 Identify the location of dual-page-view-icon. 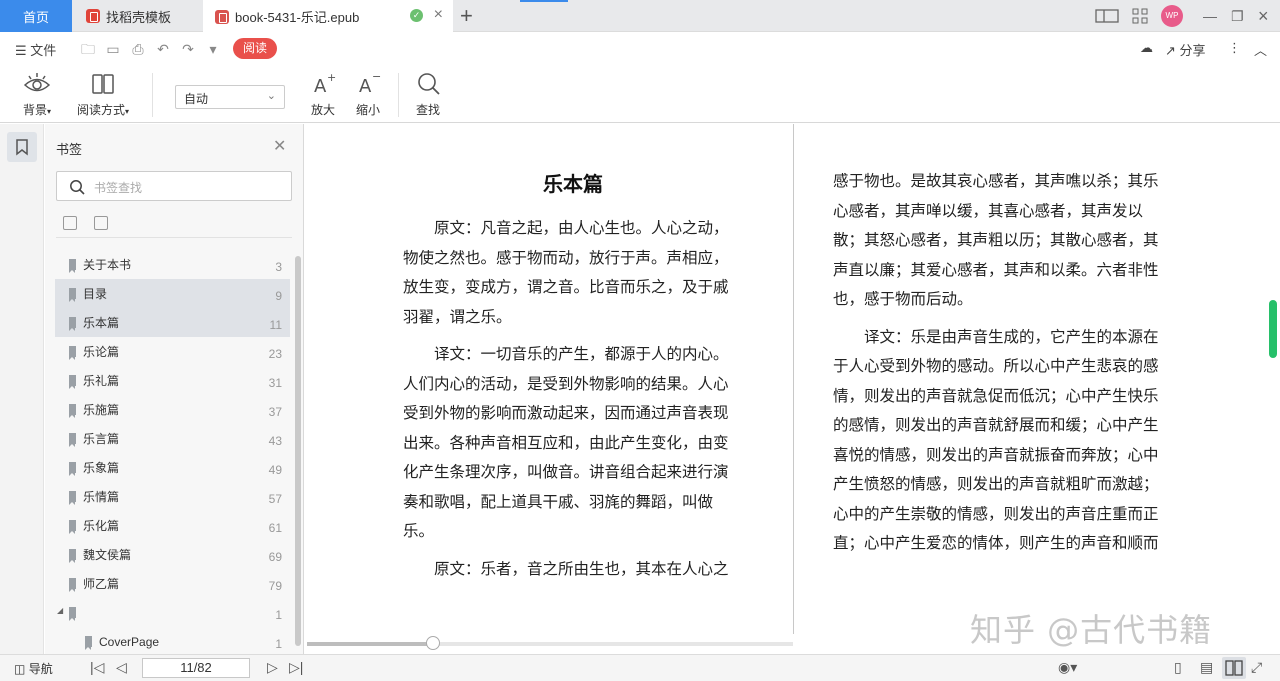
(1234, 668).